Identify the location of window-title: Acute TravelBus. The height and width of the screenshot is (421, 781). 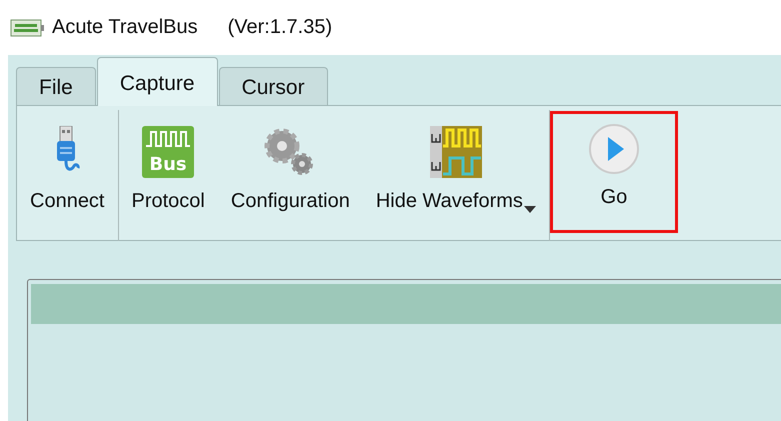
(125, 27).